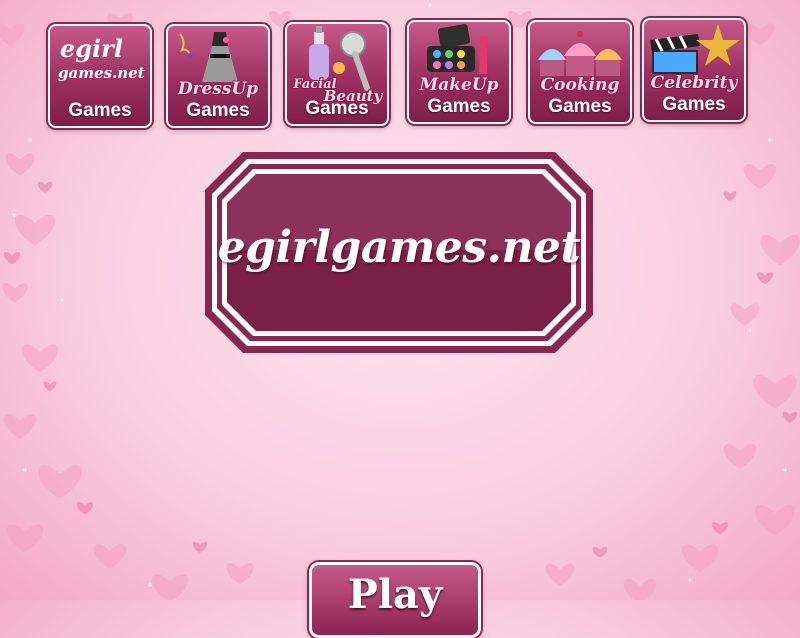  What do you see at coordinates (580, 85) in the screenshot?
I see `cooking-script: Cooking` at bounding box center [580, 85].